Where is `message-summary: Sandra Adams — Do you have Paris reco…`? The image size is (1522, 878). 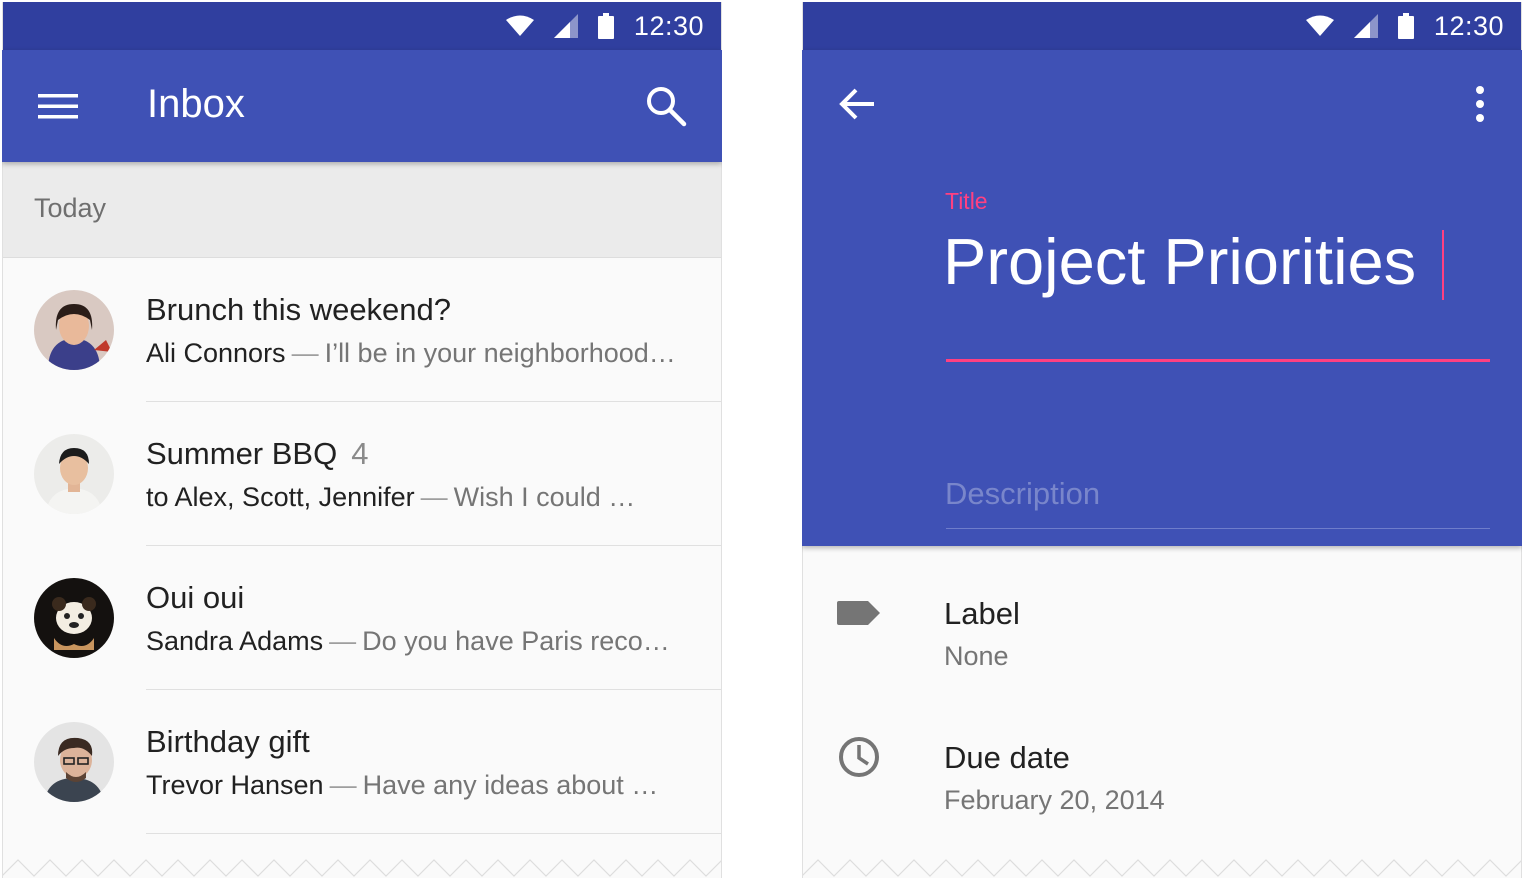 message-summary: Sandra Adams — Do you have Paris reco… is located at coordinates (408, 641).